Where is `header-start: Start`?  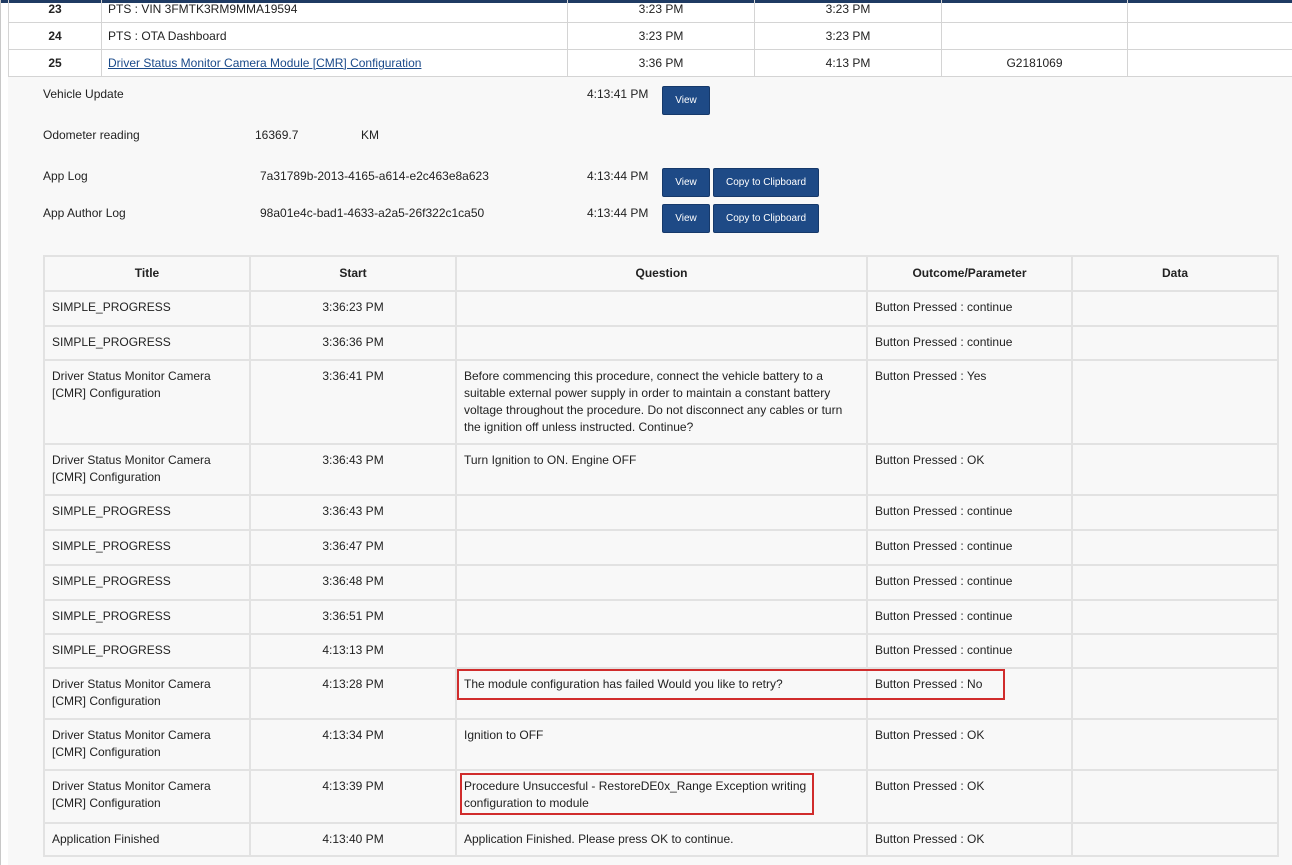 header-start: Start is located at coordinates (353, 273).